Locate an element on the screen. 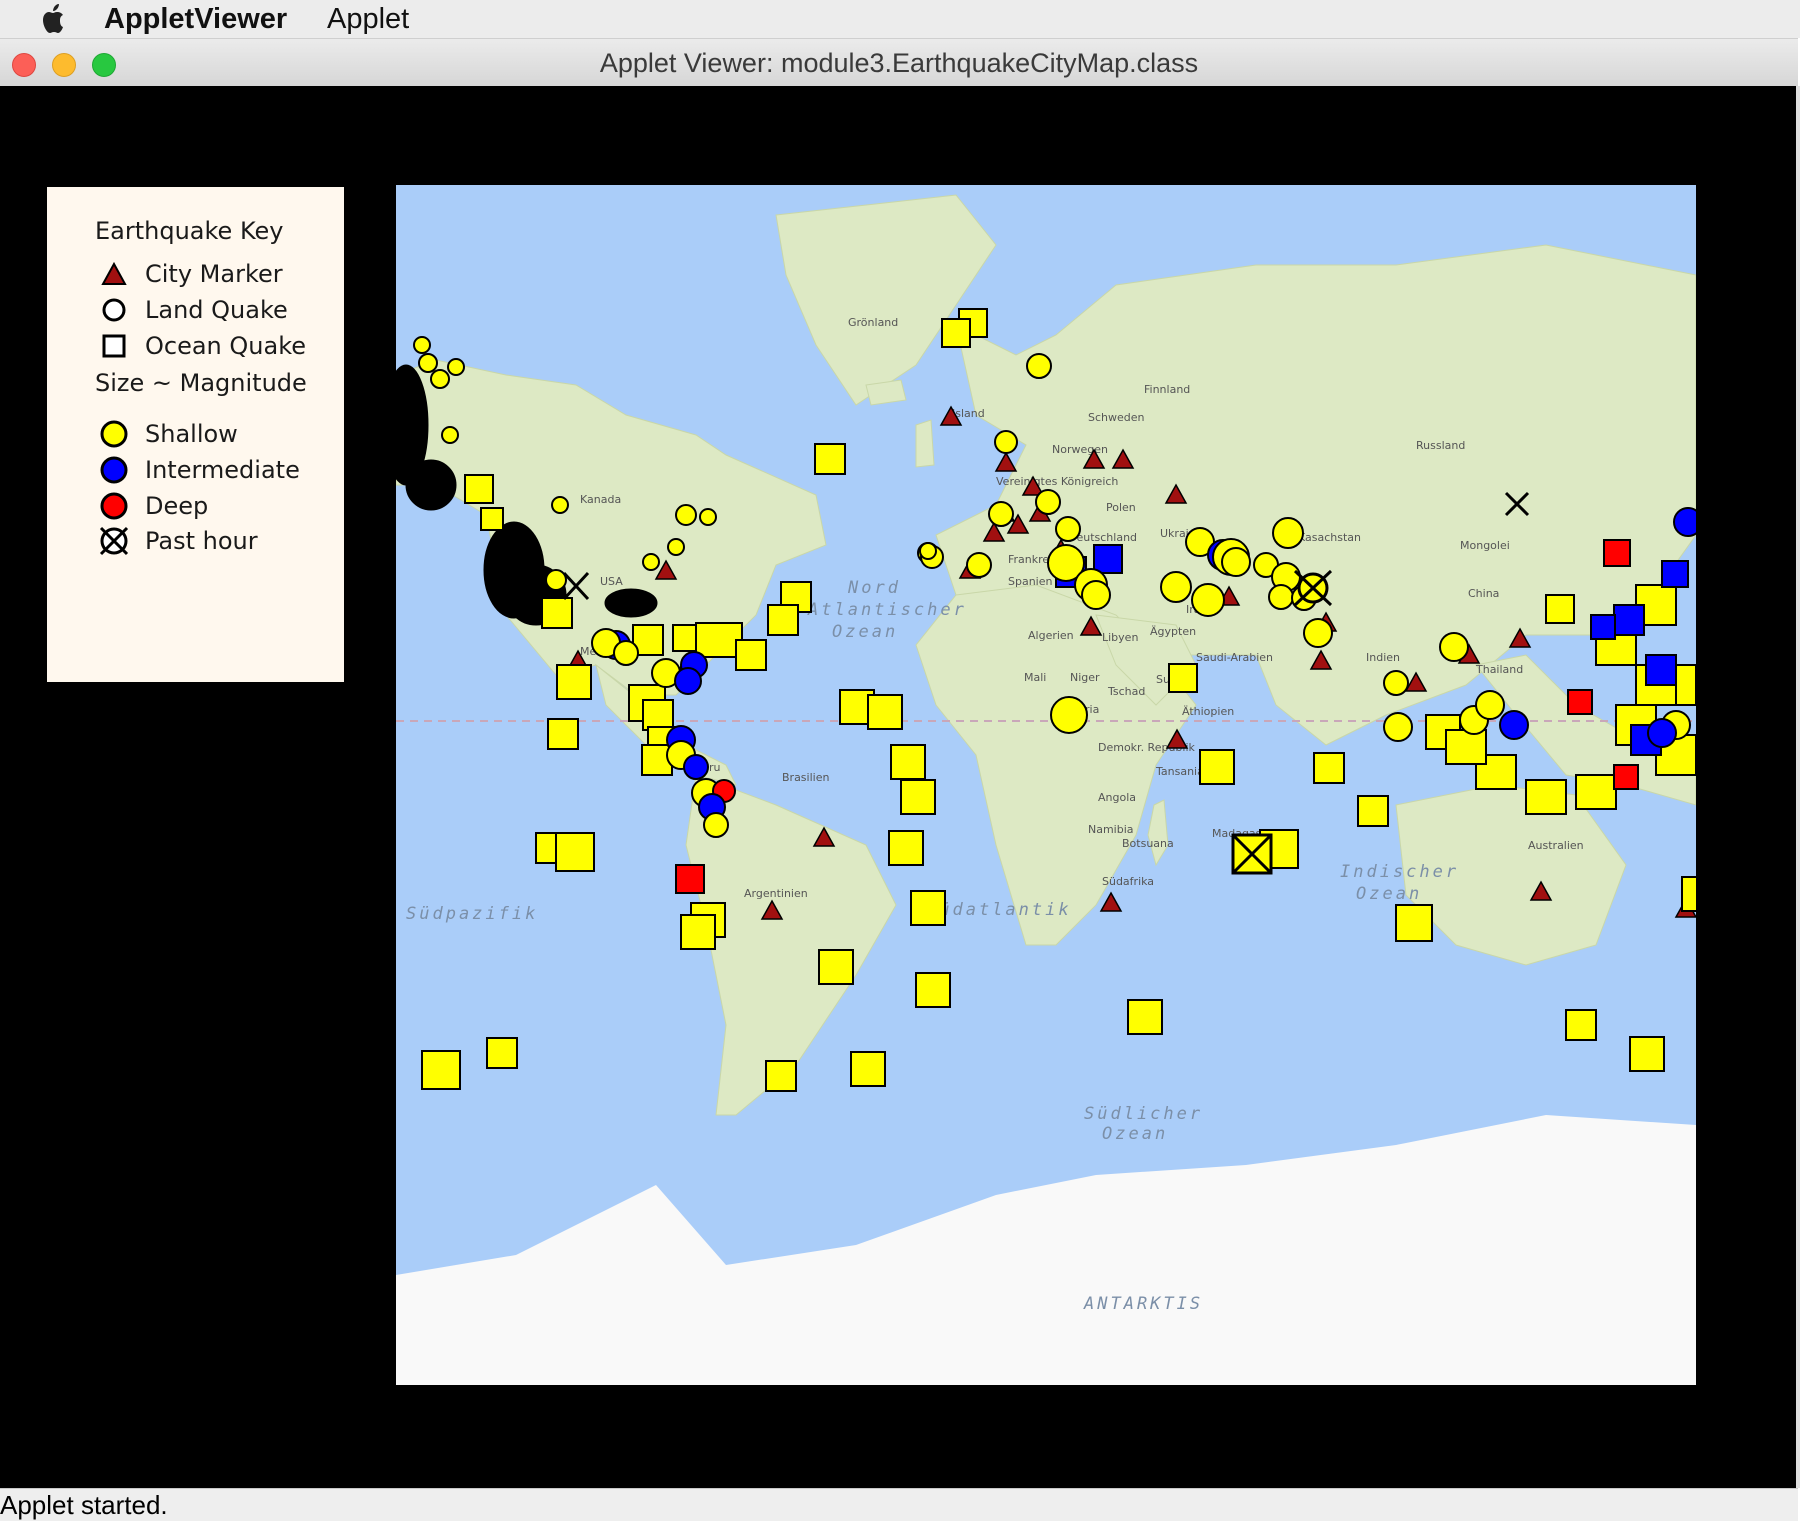 This screenshot has width=1800, height=1521. label-indian-1: Indischer is located at coordinates (1399, 872).